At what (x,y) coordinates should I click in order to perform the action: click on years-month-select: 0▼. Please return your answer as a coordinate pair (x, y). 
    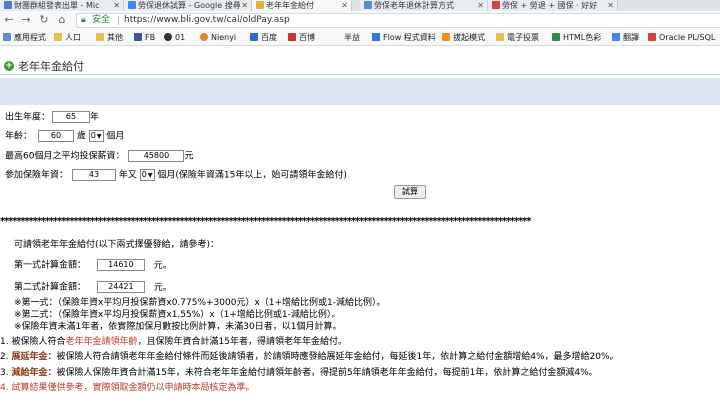
    Looking at the image, I should click on (147, 175).